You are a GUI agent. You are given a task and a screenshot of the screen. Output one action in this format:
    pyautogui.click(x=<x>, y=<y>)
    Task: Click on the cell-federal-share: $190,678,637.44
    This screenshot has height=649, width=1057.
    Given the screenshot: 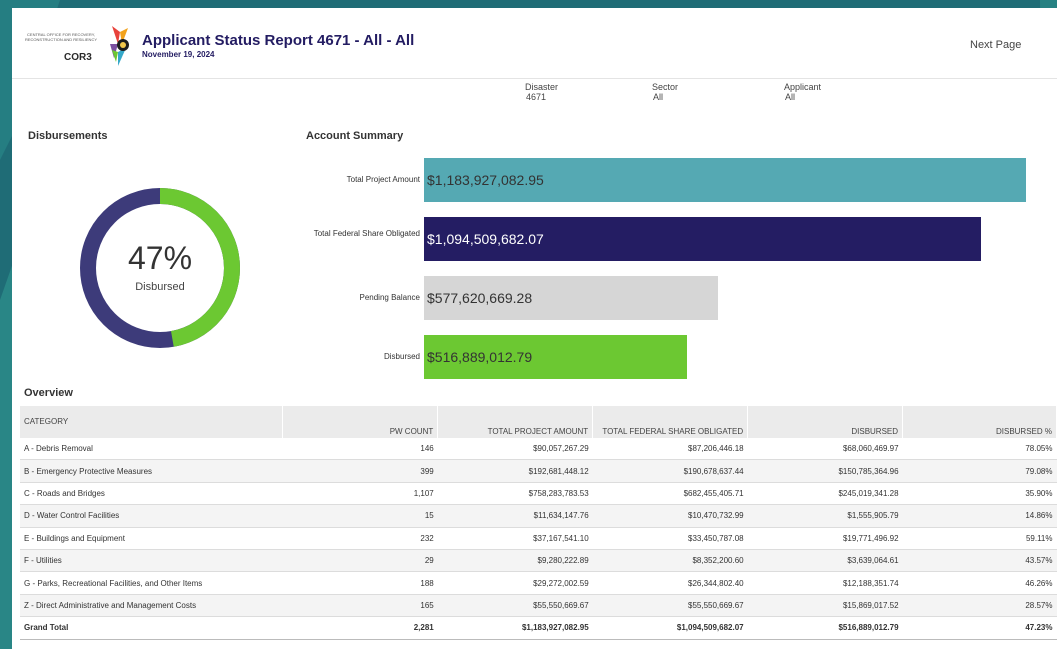 What is the action you would take?
    pyautogui.click(x=670, y=471)
    